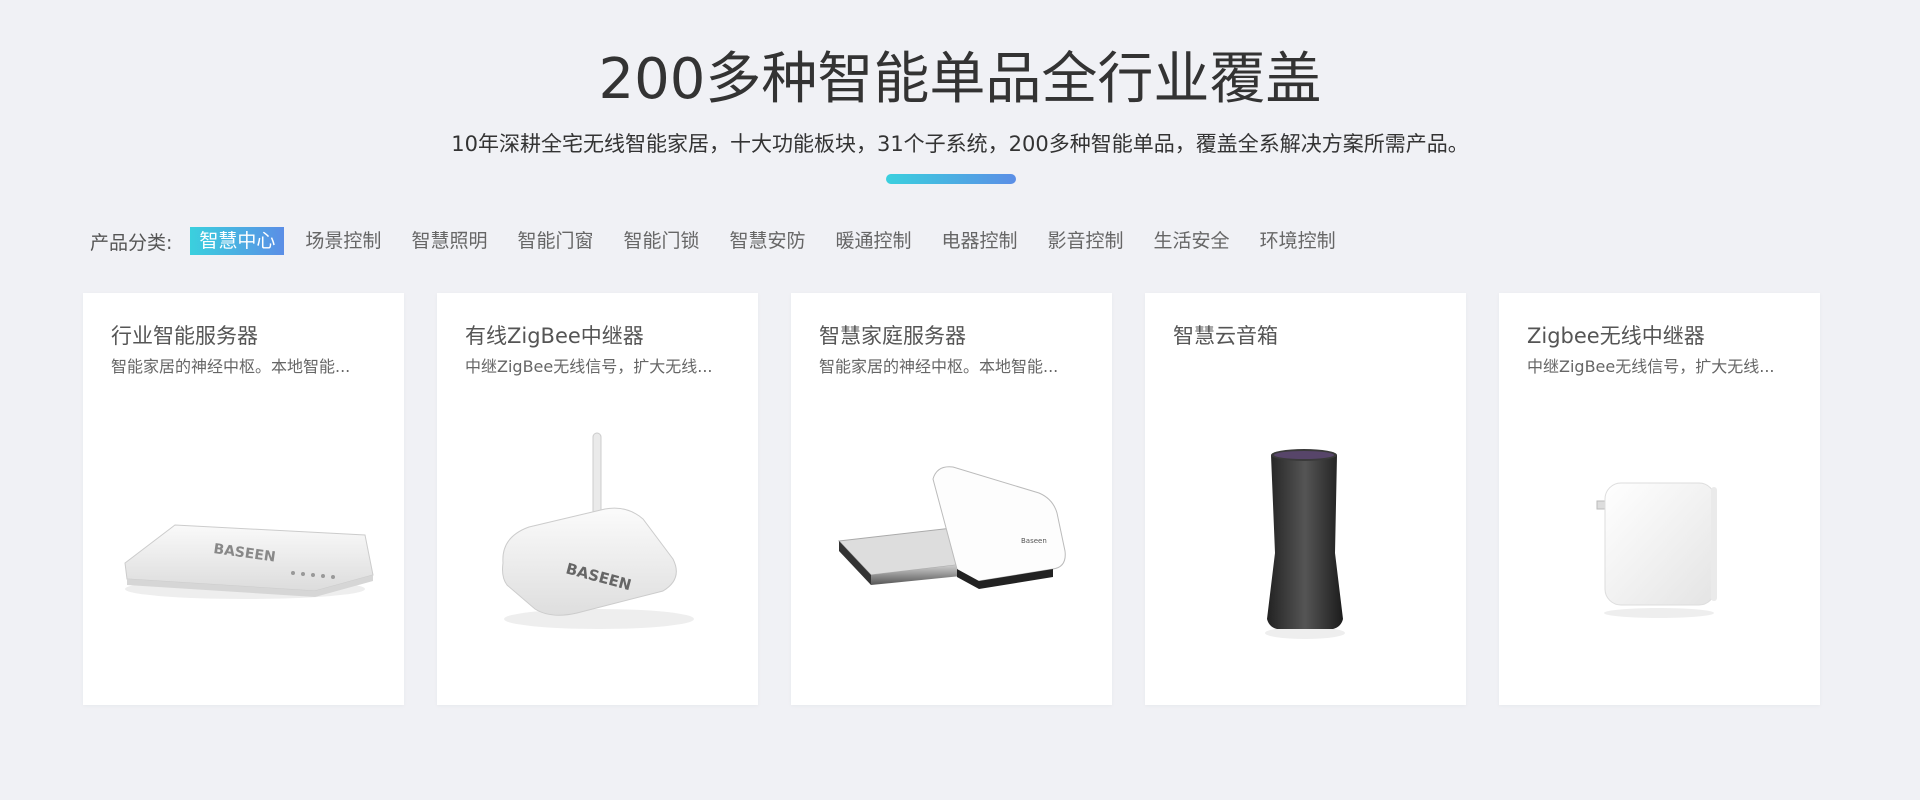  What do you see at coordinates (184, 336) in the screenshot?
I see `product-title: 行业智能服务器` at bounding box center [184, 336].